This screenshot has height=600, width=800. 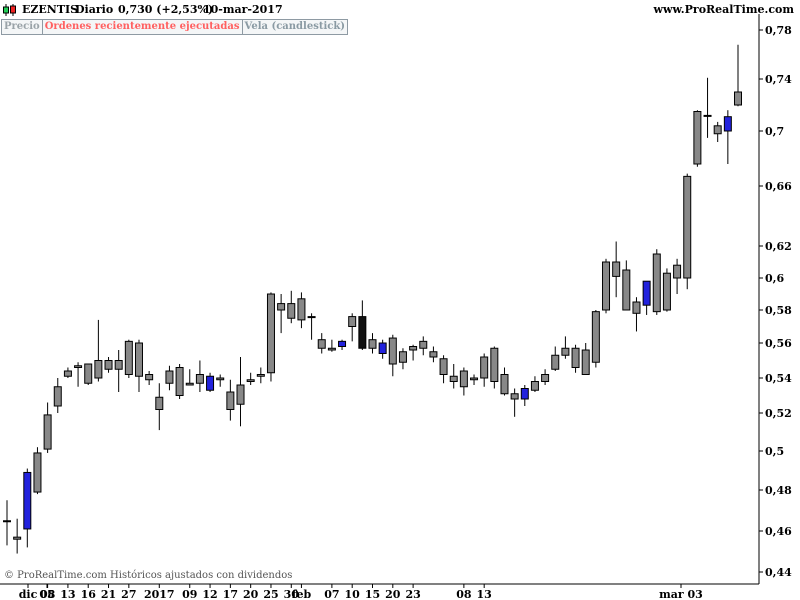 What do you see at coordinates (778, 186) in the screenshot?
I see `y-tick-label: 0,66` at bounding box center [778, 186].